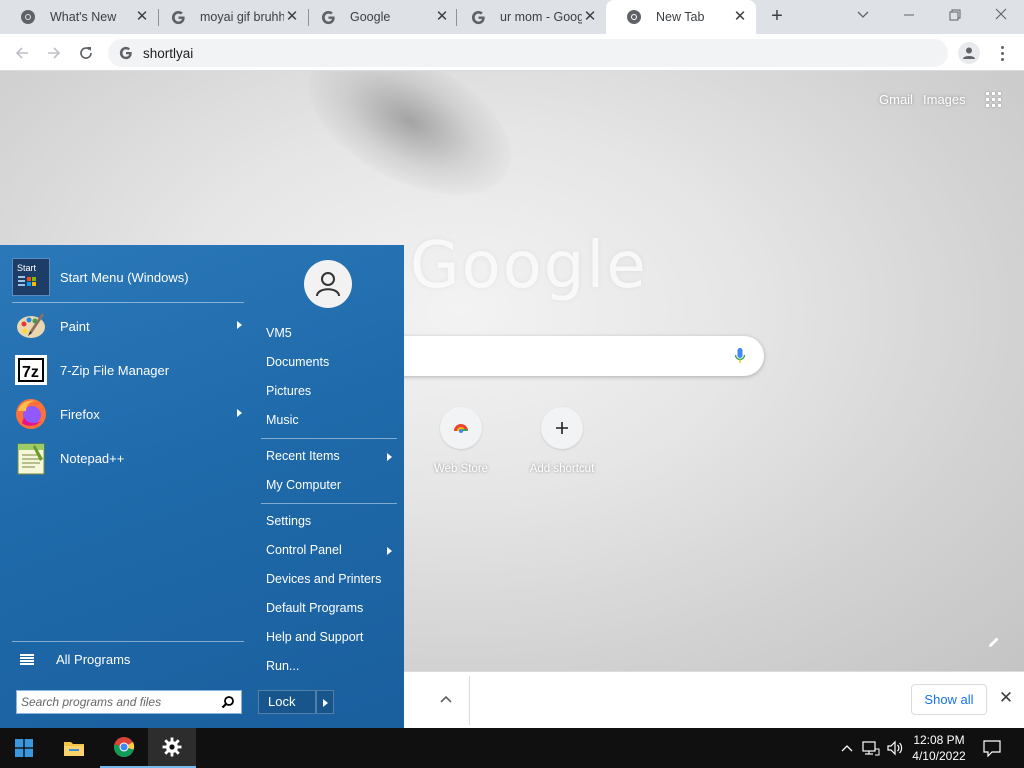  Describe the element at coordinates (331, 637) in the screenshot. I see `link-help-support: Help and Support` at that location.